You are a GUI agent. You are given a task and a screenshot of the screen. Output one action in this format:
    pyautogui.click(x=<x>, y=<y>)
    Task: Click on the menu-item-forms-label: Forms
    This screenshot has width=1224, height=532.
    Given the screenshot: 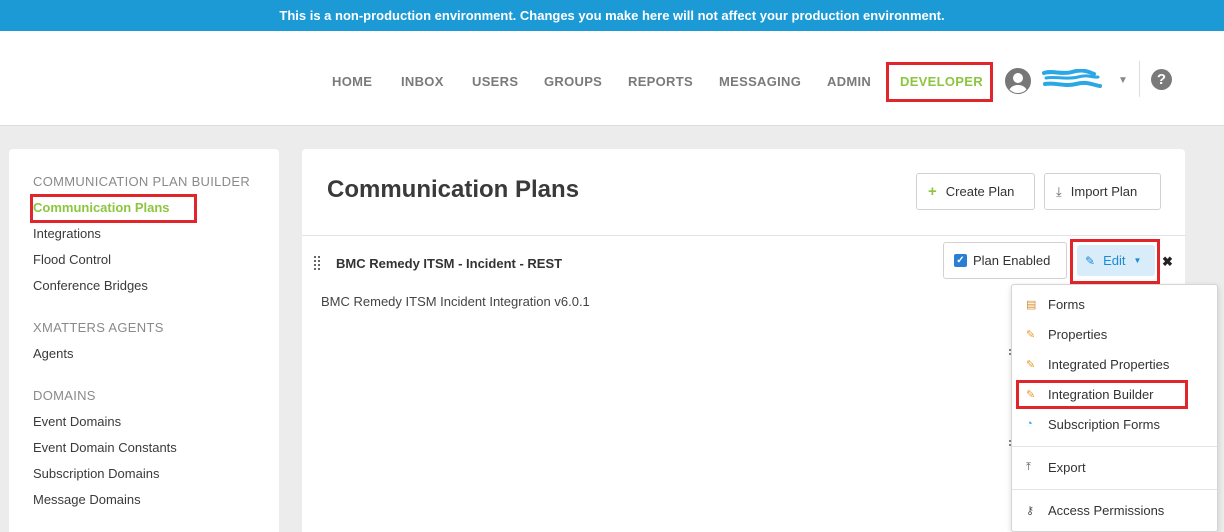 What is the action you would take?
    pyautogui.click(x=1066, y=304)
    